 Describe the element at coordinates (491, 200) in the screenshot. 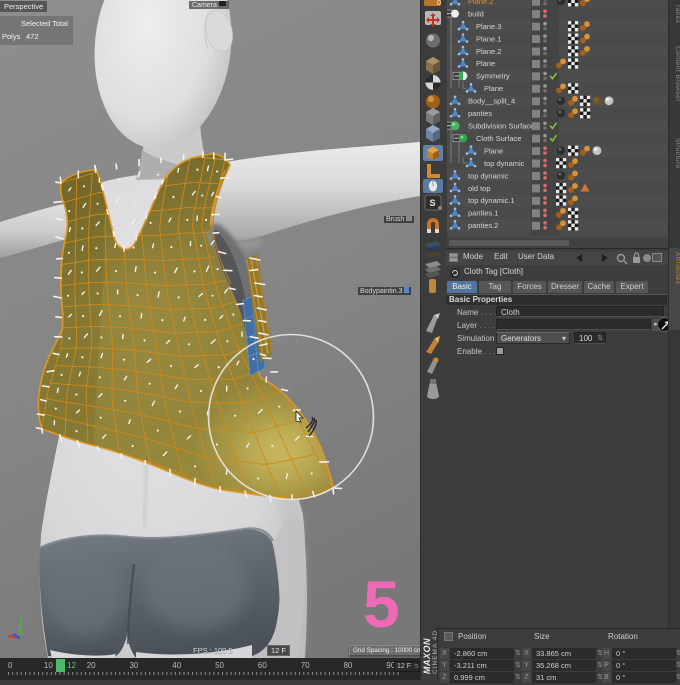

I see `svg-text: top dynamic.1` at that location.